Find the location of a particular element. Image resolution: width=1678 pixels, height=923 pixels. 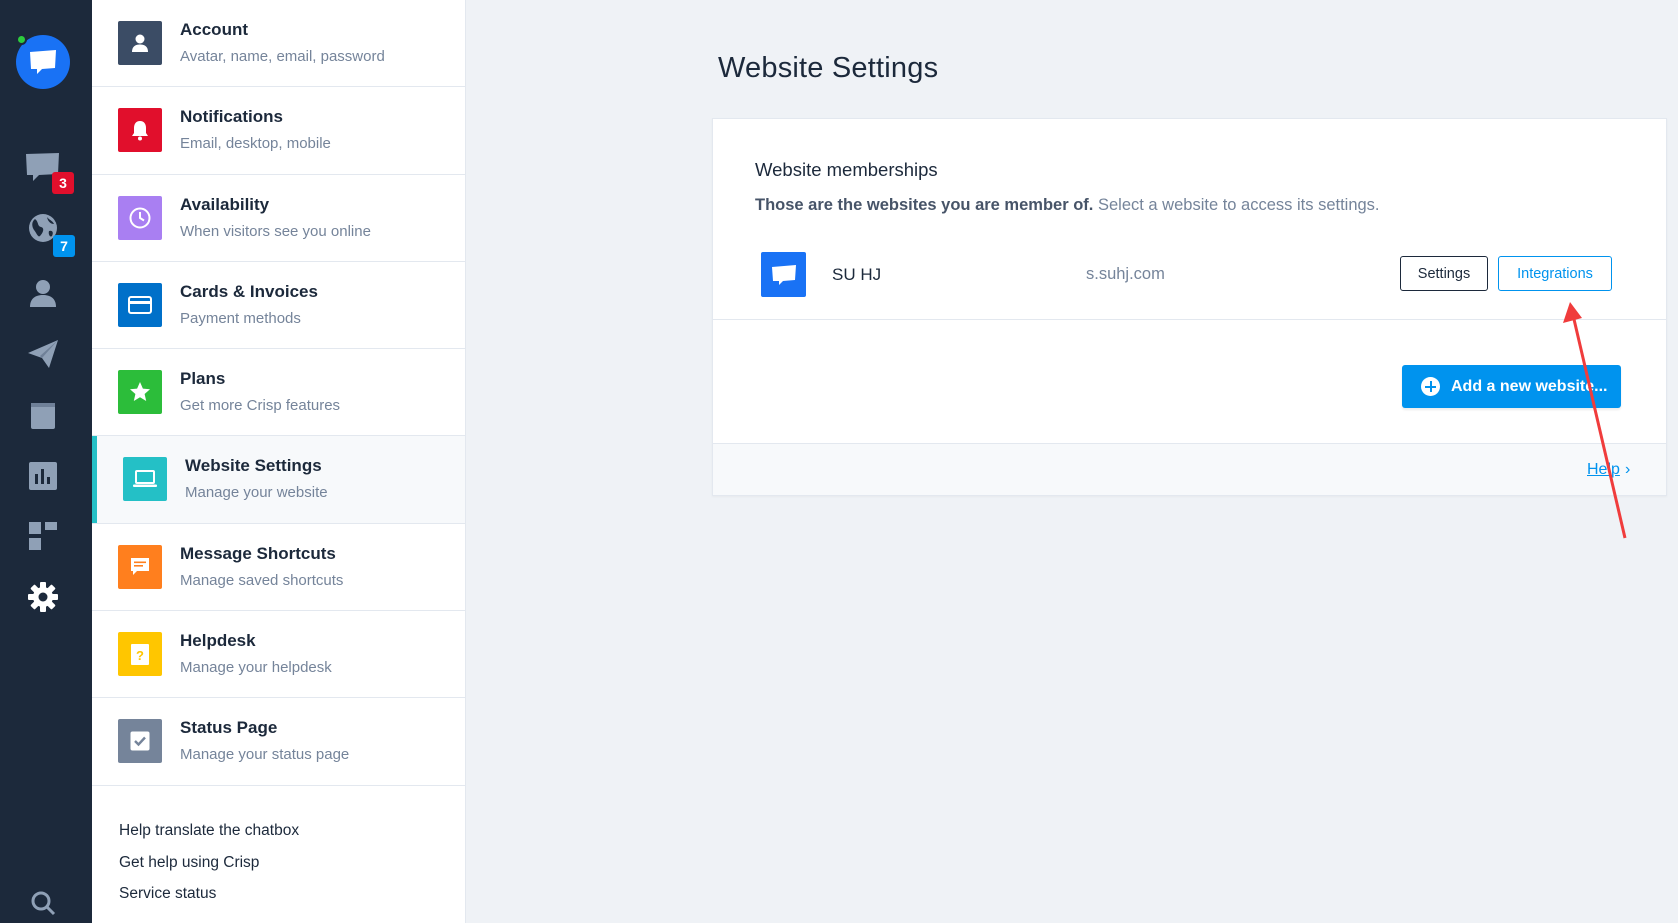

help-link: Help is located at coordinates (1603, 470).